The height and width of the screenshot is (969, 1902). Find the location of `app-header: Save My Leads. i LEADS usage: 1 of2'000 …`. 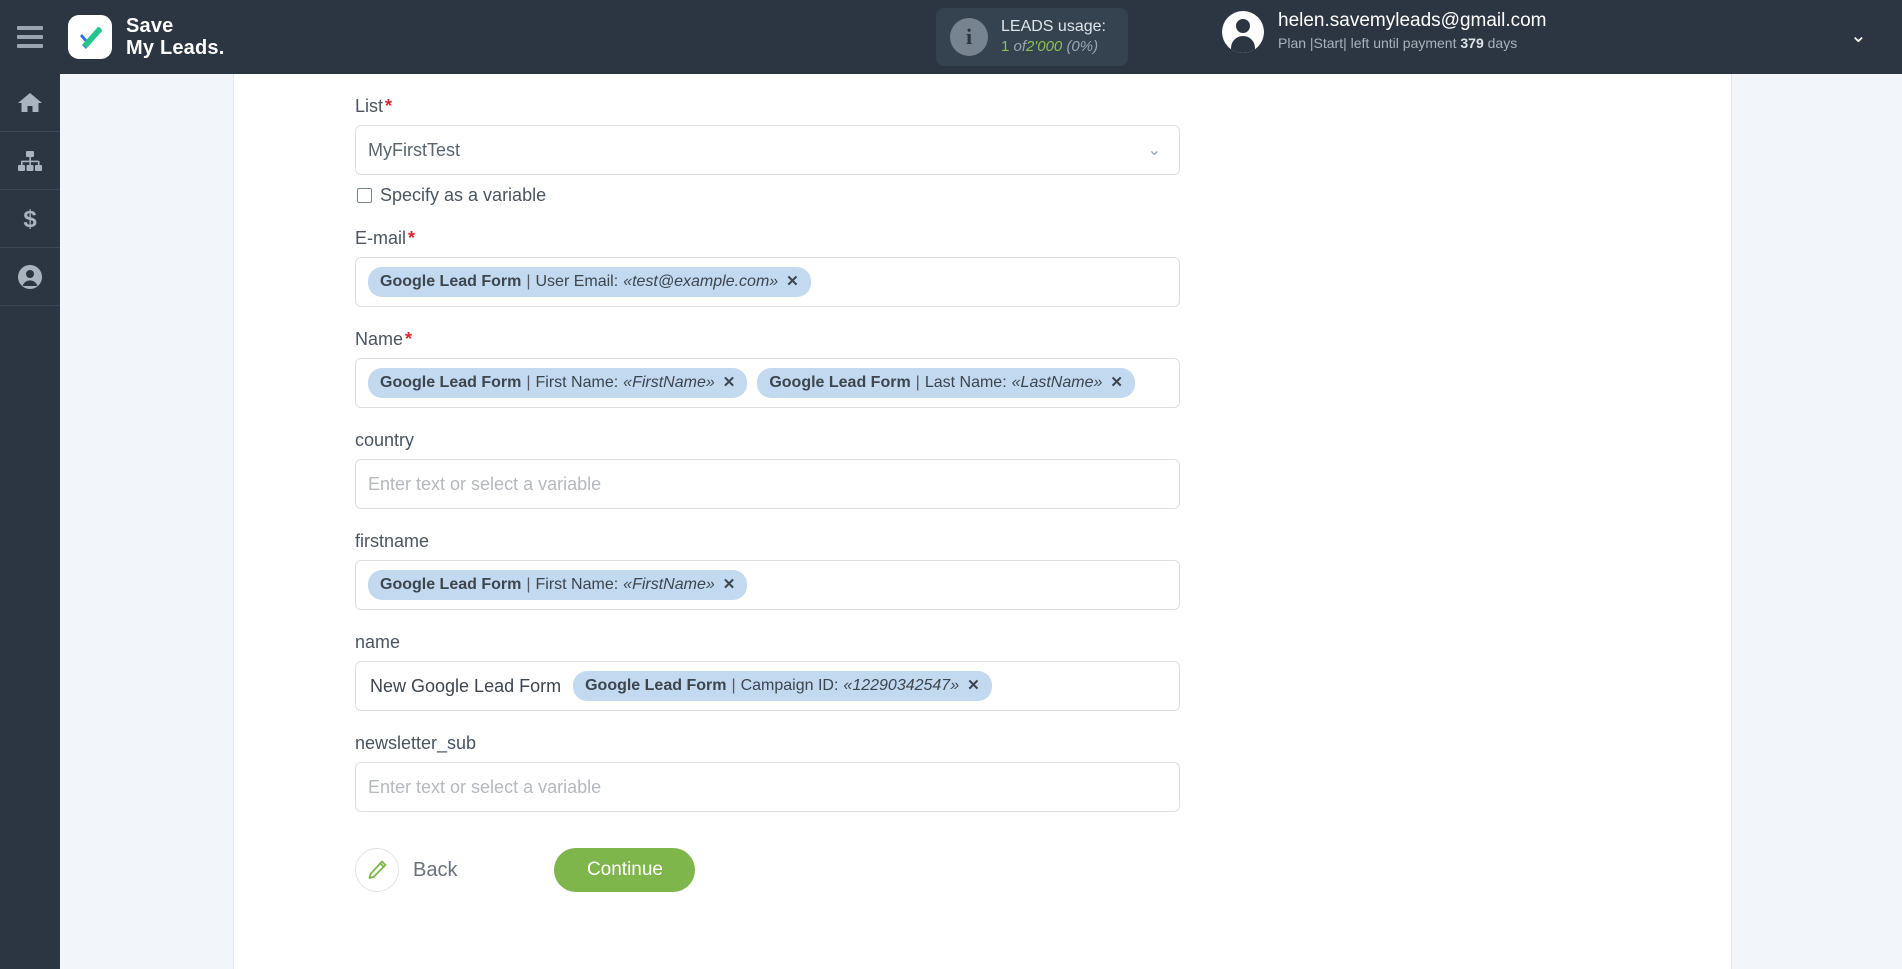

app-header: Save My Leads. i LEADS usage: 1 of2'000 … is located at coordinates (951, 37).